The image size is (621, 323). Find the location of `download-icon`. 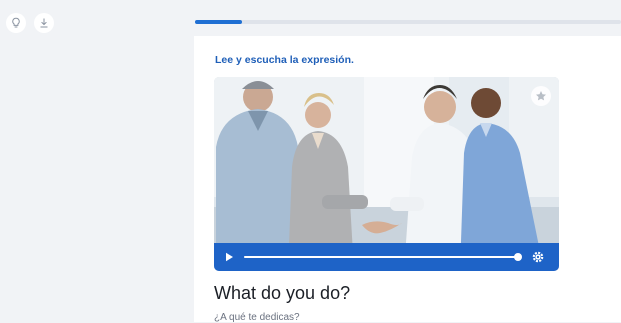

download-icon is located at coordinates (44, 23).